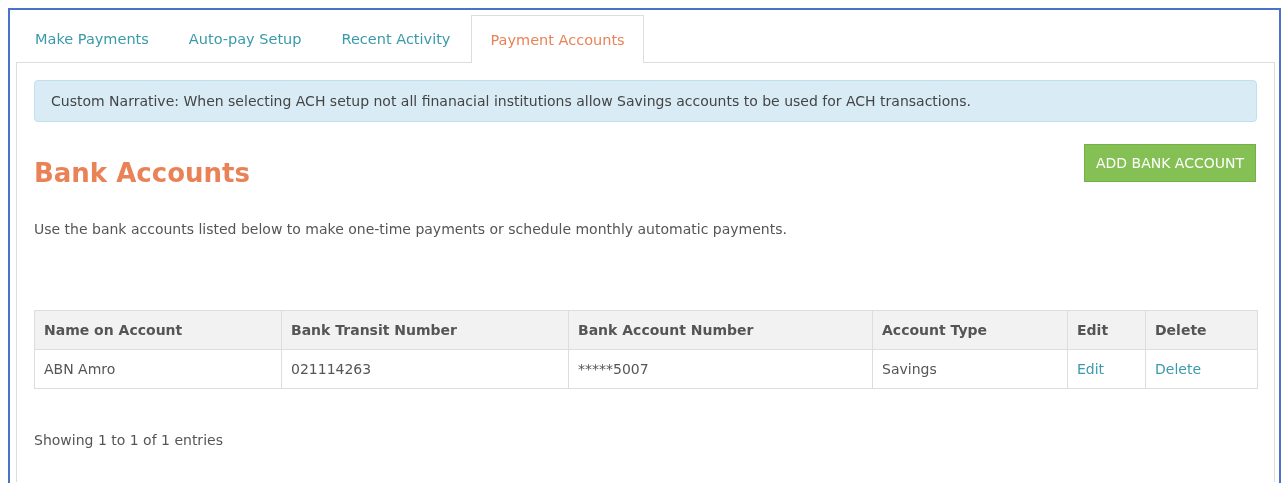 Image resolution: width=1281 pixels, height=483 pixels. Describe the element at coordinates (557, 39) in the screenshot. I see `tab: Payment Accounts` at that location.